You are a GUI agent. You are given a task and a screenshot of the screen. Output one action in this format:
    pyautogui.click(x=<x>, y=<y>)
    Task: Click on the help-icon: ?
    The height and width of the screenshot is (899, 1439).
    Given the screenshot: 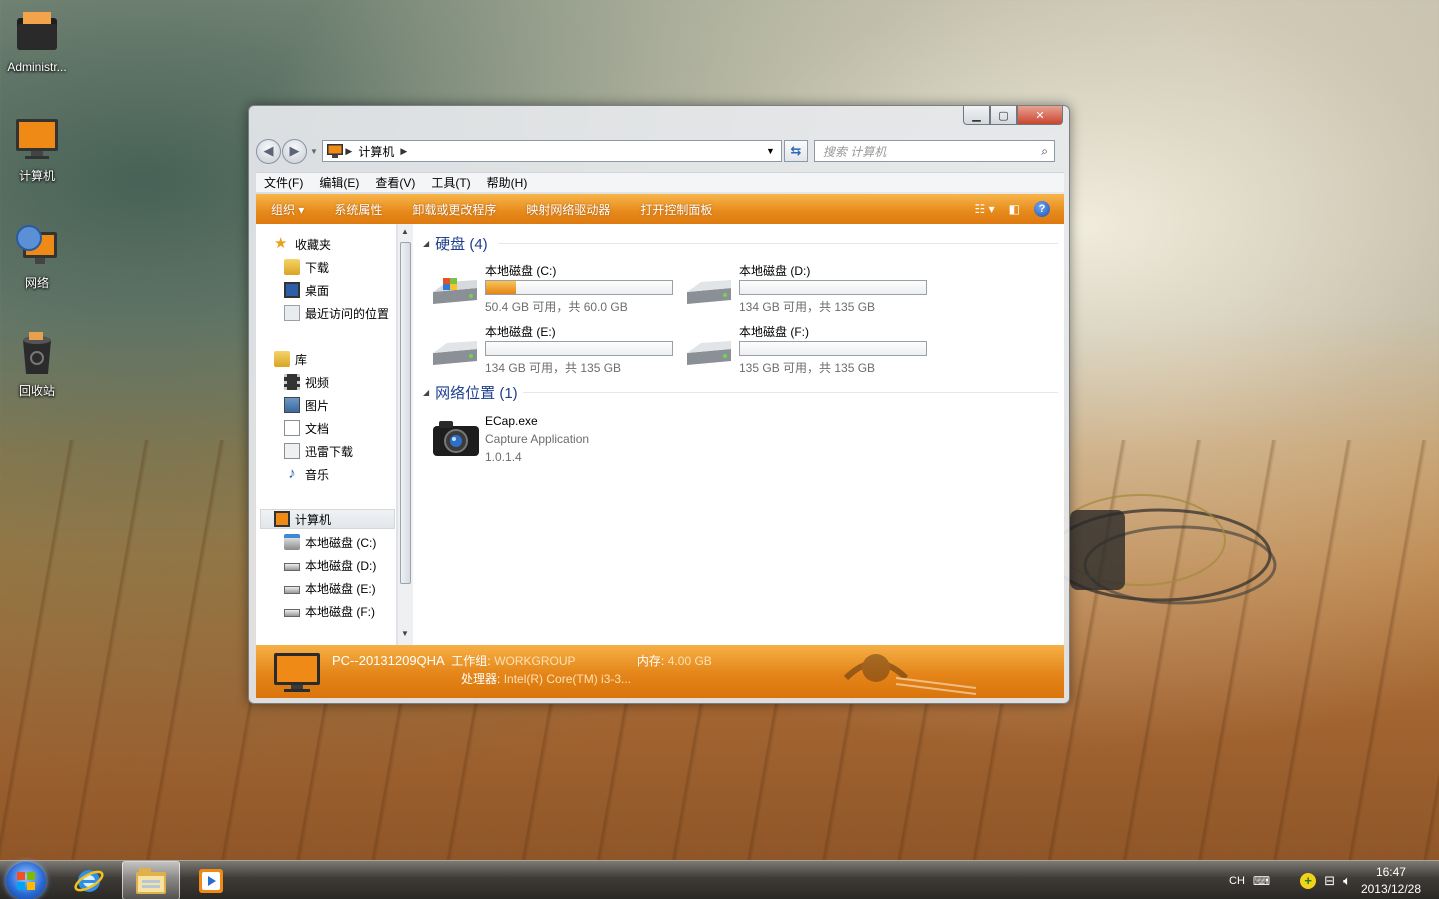 What is the action you would take?
    pyautogui.click(x=1042, y=209)
    